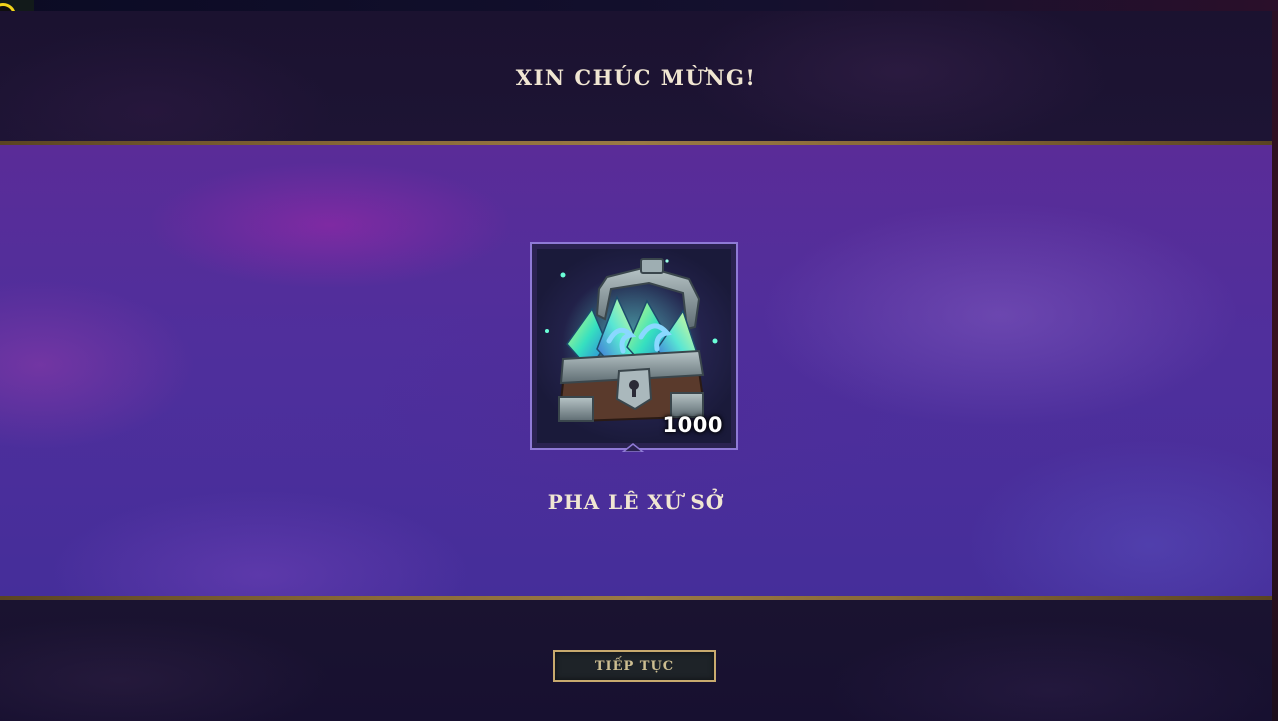 The image size is (1278, 721). What do you see at coordinates (692, 425) in the screenshot?
I see `reward-count: 1000` at bounding box center [692, 425].